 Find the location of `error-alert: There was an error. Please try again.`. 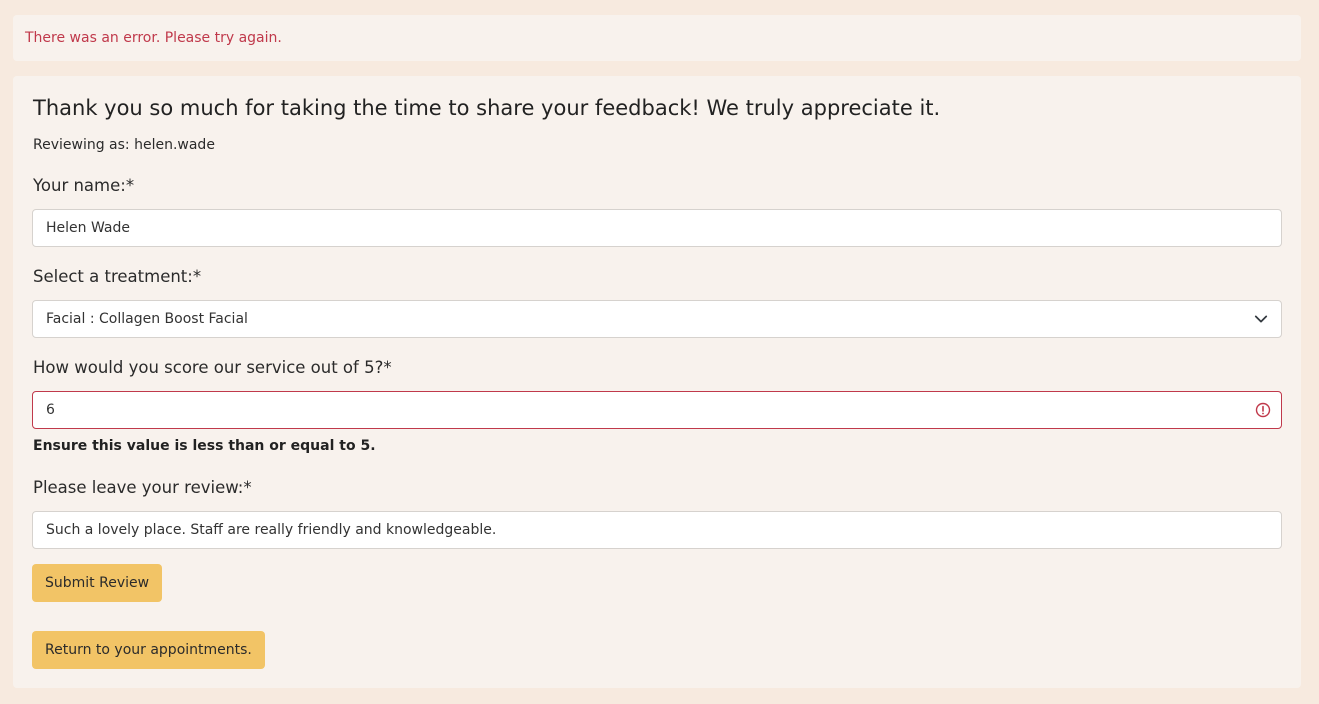

error-alert: There was an error. Please try again. is located at coordinates (657, 38).